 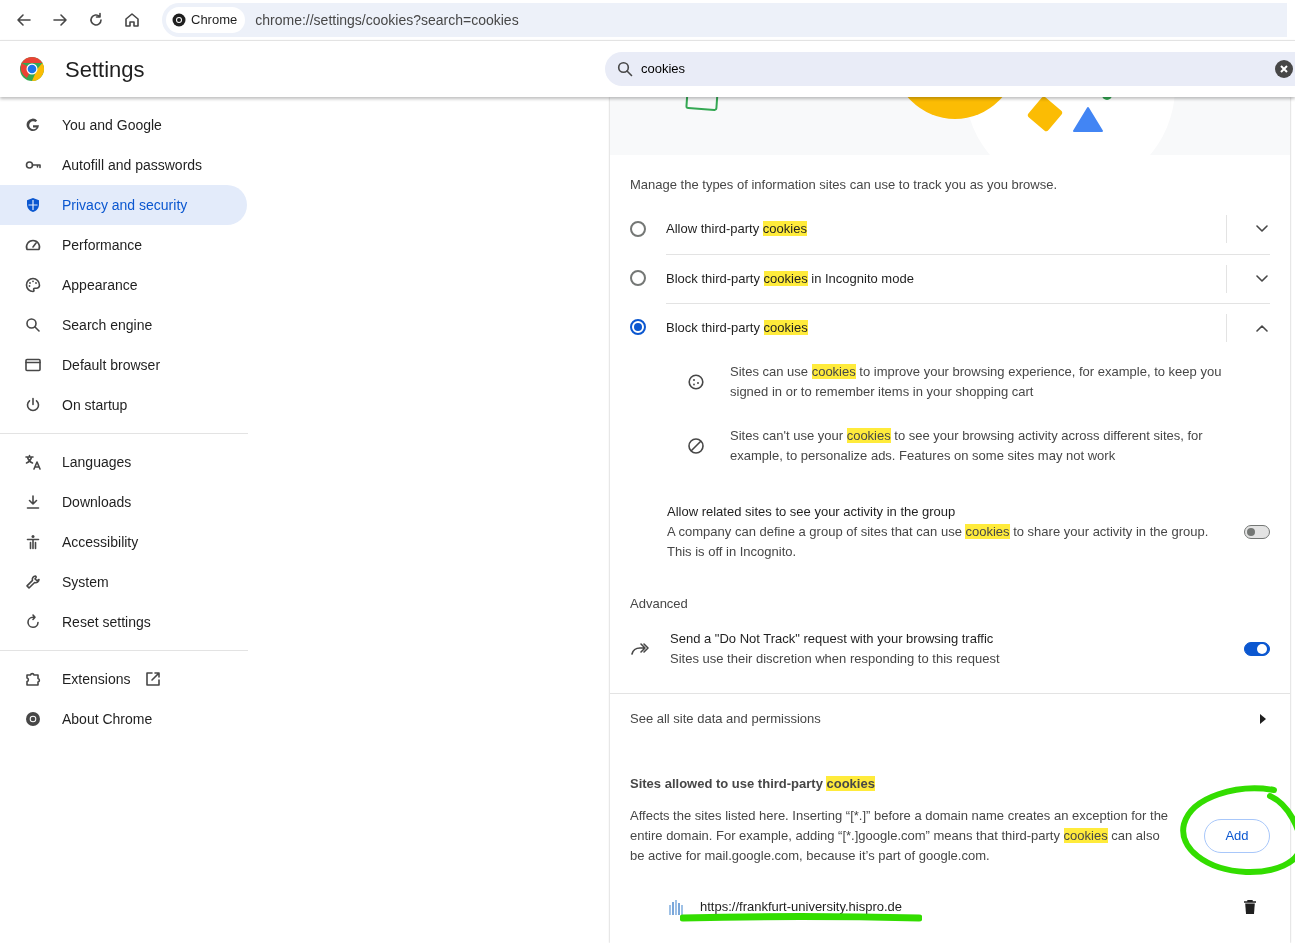 What do you see at coordinates (950, 719) in the screenshot?
I see `site-data-link: See all site data and permissions` at bounding box center [950, 719].